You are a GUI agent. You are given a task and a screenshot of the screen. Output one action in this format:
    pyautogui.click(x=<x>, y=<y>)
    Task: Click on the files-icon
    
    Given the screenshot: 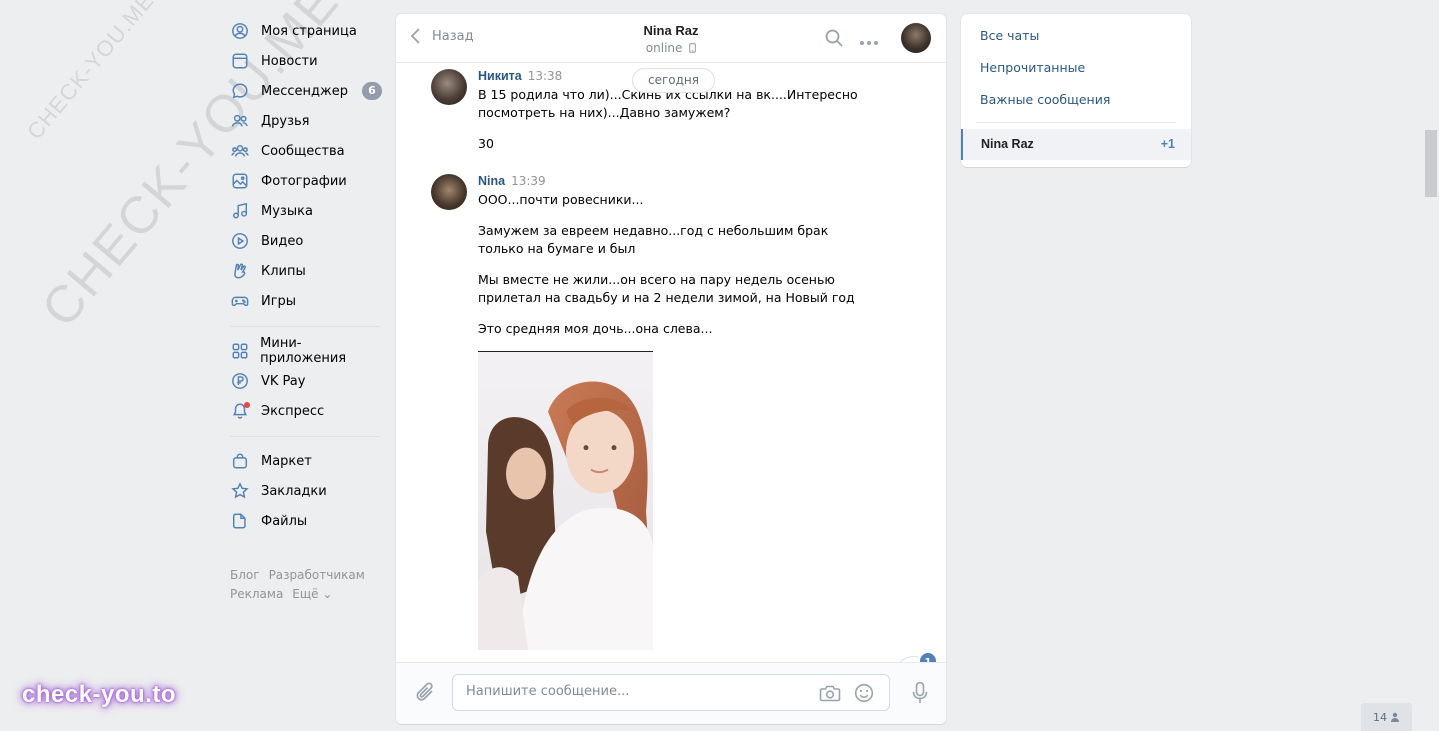 What is the action you would take?
    pyautogui.click(x=240, y=521)
    